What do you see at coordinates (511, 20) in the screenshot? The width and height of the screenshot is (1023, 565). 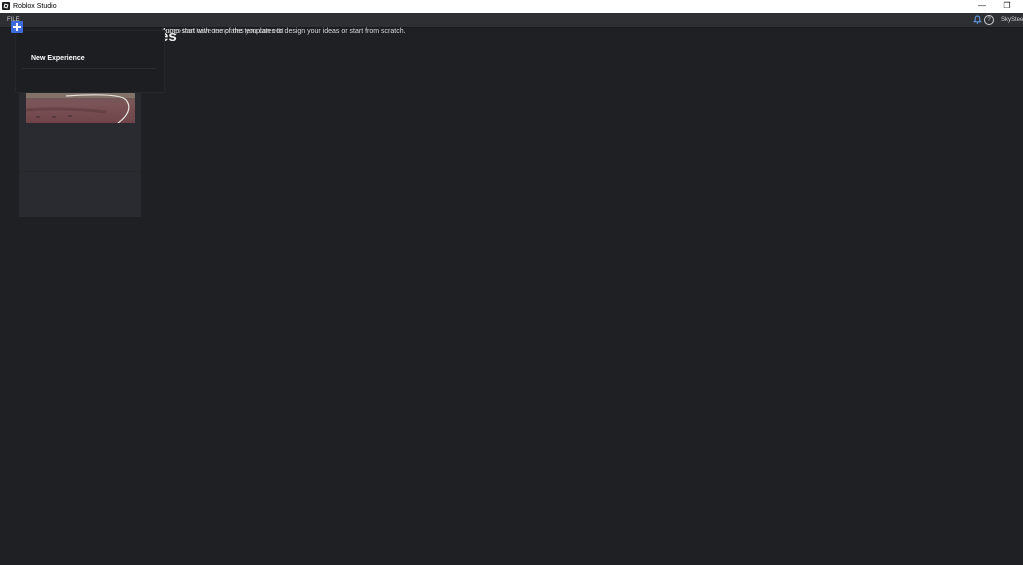 I see `menu-bar: FILE ? SkySteel` at bounding box center [511, 20].